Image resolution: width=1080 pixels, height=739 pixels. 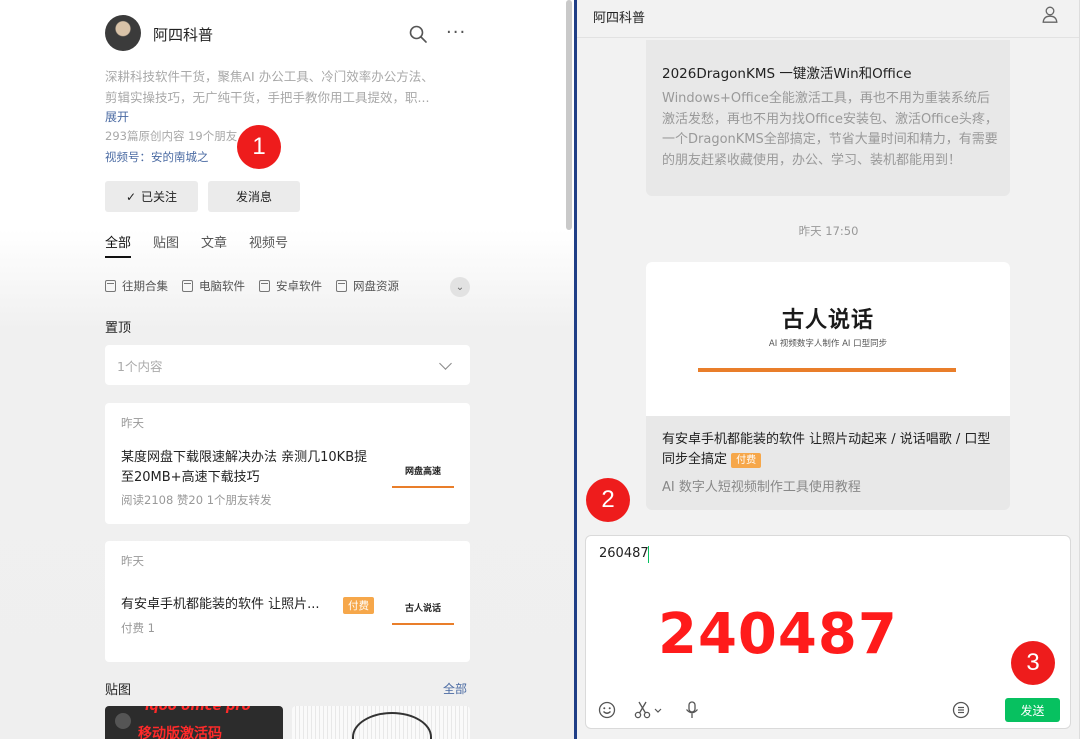 What do you see at coordinates (131, 196) in the screenshot?
I see `checkmark-icon: ✓` at bounding box center [131, 196].